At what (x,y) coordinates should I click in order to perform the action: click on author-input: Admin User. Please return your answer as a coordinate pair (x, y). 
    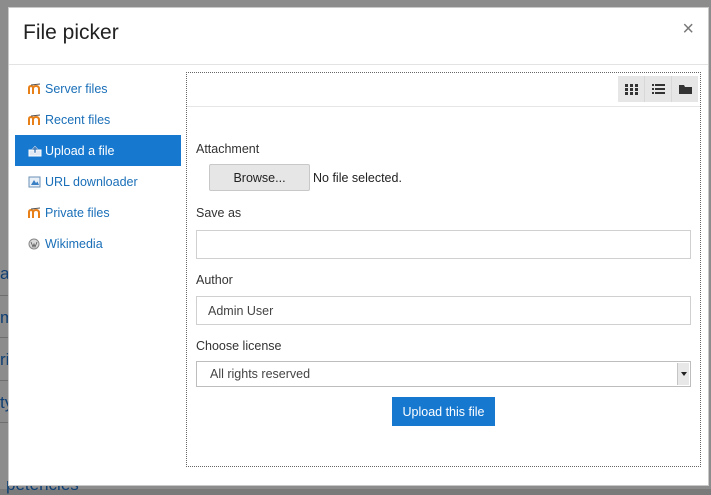
    Looking at the image, I should click on (443, 310).